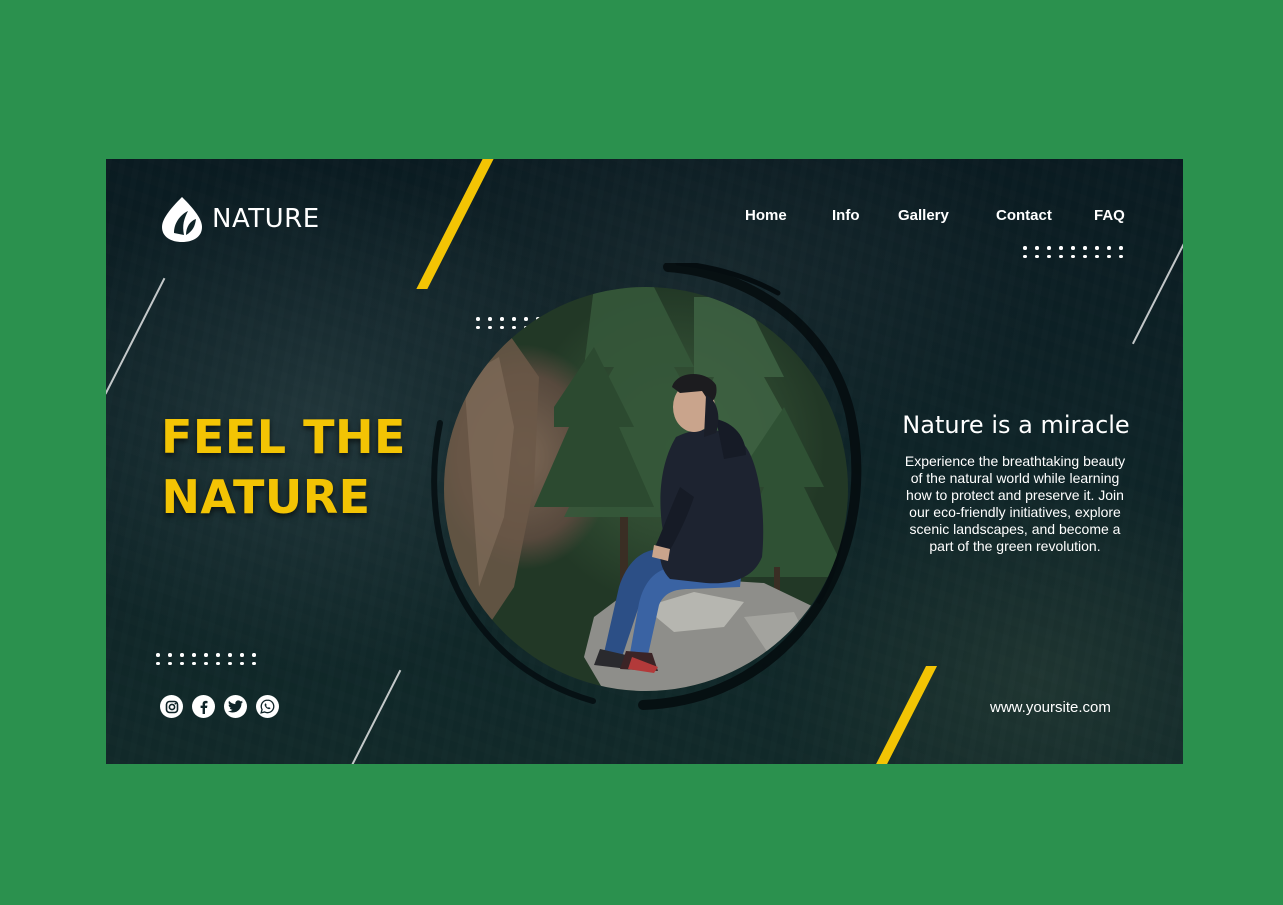 The image size is (1283, 905). Describe the element at coordinates (219, 706) in the screenshot. I see `social-links` at that location.